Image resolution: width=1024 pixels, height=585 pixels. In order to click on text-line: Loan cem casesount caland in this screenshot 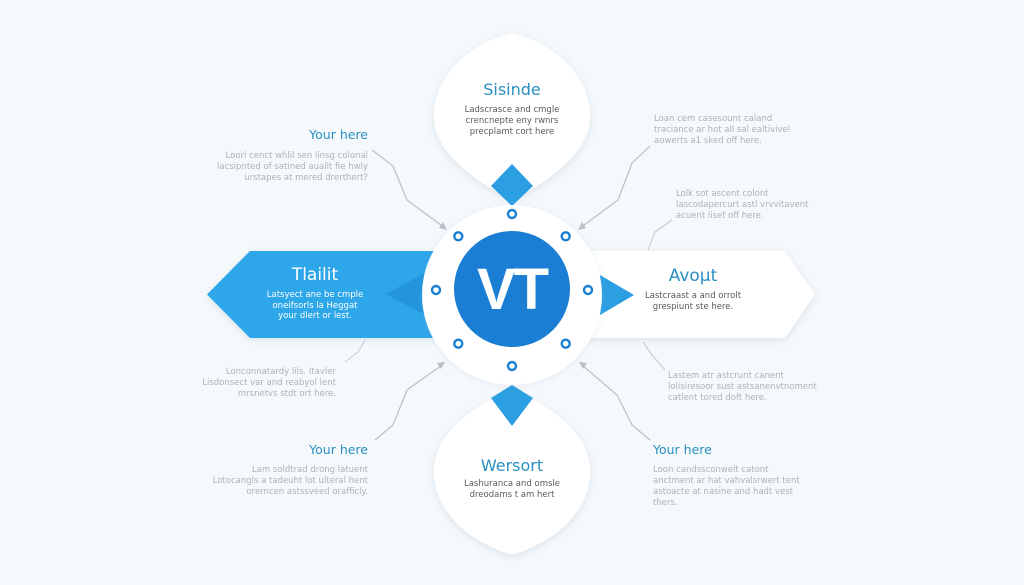, I will do `click(713, 119)`.